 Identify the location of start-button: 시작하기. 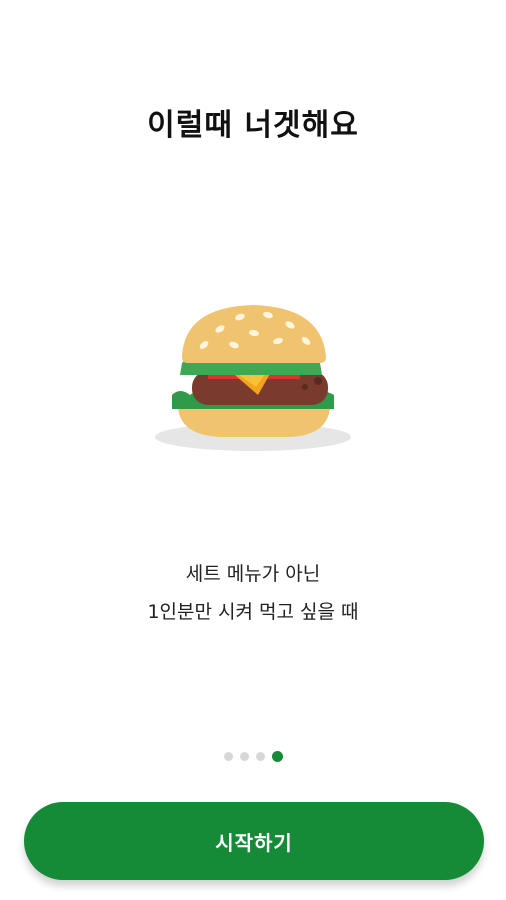
(254, 841).